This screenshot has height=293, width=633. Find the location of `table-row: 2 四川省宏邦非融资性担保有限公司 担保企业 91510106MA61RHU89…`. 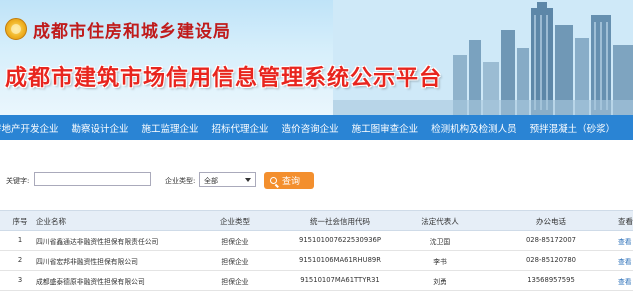

table-row: 2 四川省宏邦非融资性担保有限公司 担保企业 91510106MA61RHU89… is located at coordinates (316, 261).